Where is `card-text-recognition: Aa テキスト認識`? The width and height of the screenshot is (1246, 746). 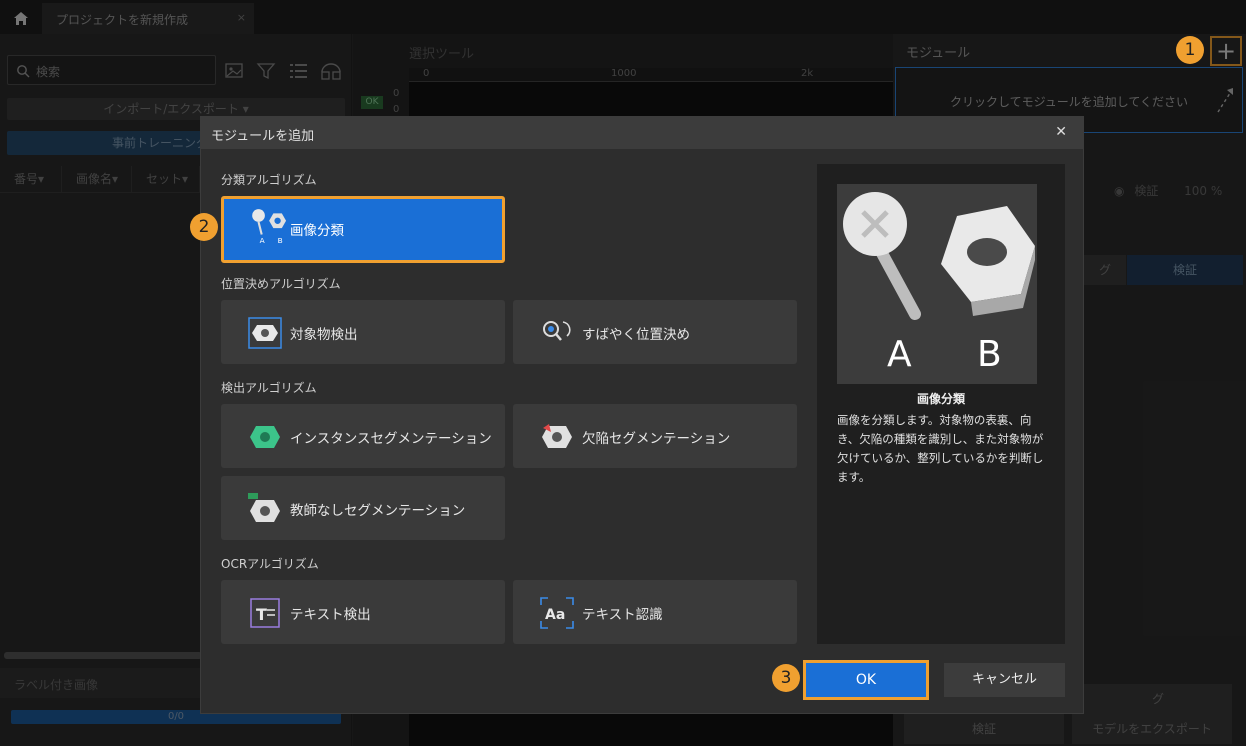 card-text-recognition: Aa テキスト認識 is located at coordinates (655, 612).